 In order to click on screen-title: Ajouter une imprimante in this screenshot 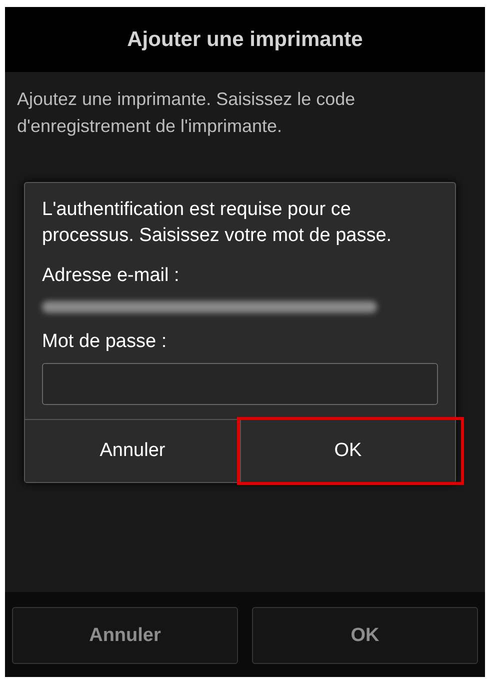, I will do `click(245, 40)`.